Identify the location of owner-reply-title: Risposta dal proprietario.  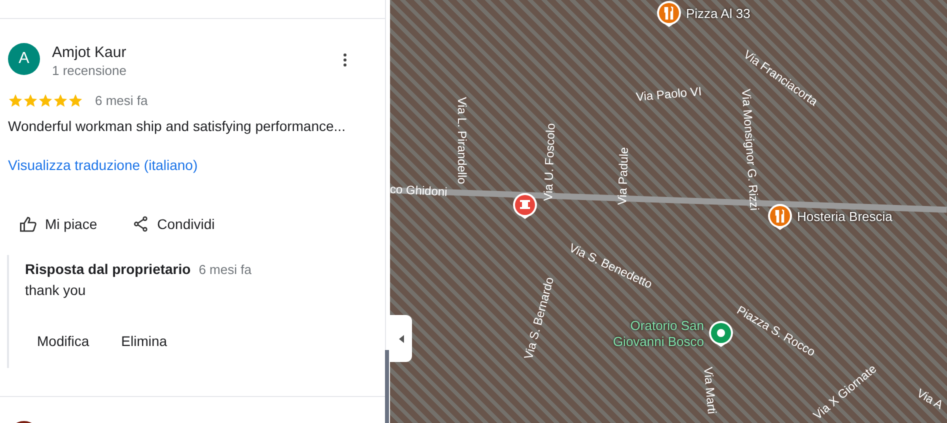
(108, 269).